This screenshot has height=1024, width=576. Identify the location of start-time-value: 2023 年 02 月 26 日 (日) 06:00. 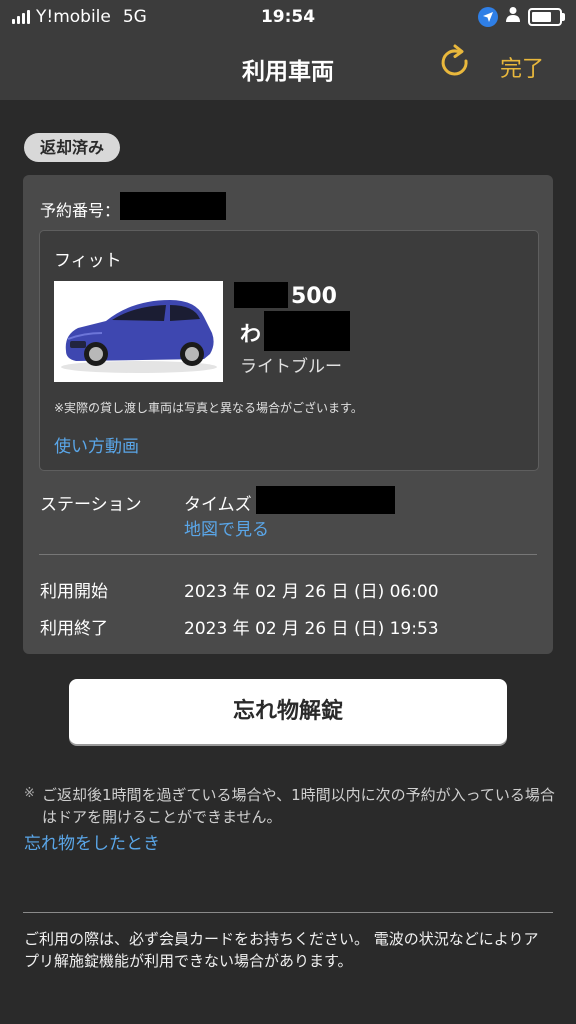
(311, 592).